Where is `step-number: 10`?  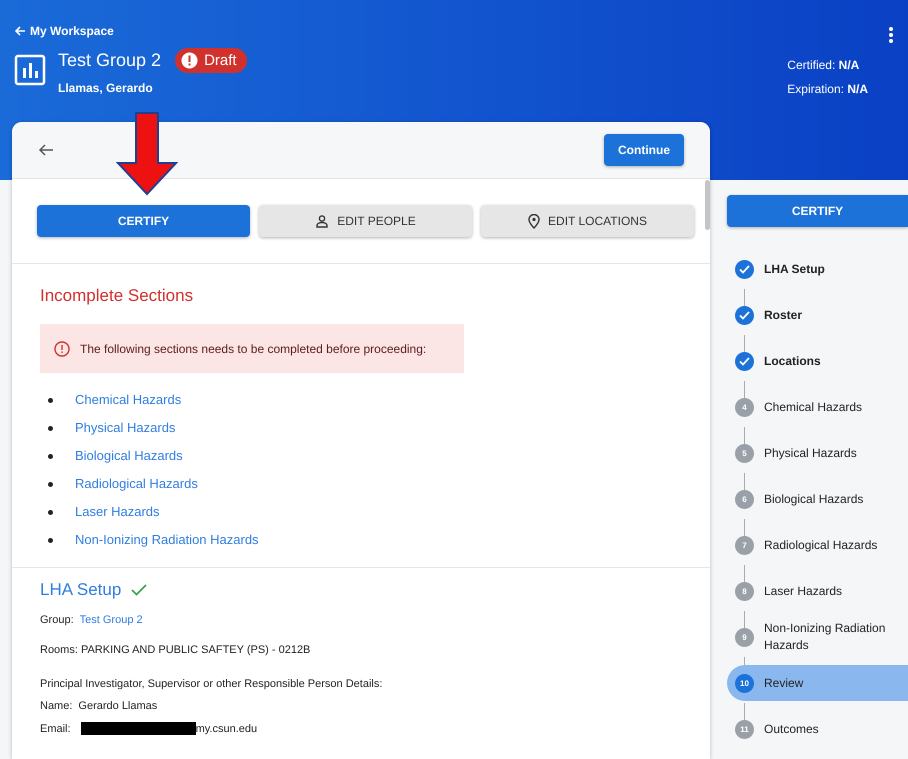
step-number: 10 is located at coordinates (744, 683).